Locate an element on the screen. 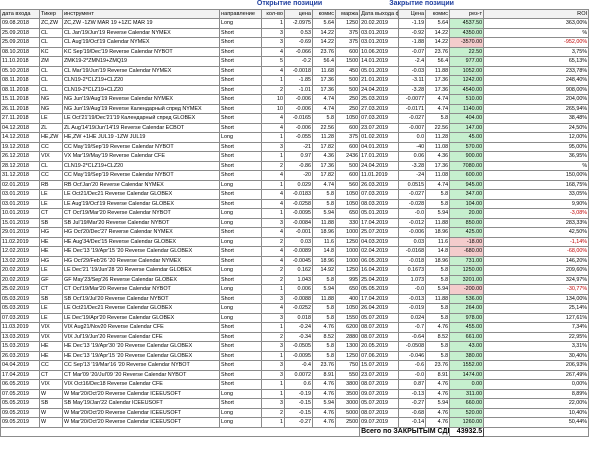  cell-open-commission: 8.91 is located at coordinates (324, 374).